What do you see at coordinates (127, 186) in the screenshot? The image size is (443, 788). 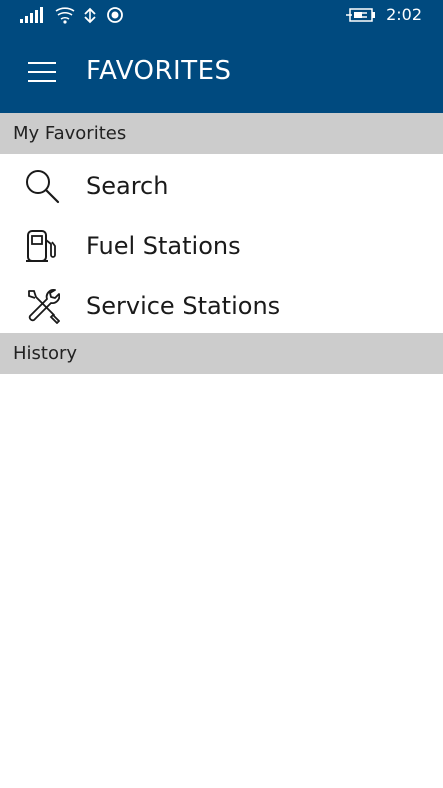 I see `favorite-item-label: Search` at bounding box center [127, 186].